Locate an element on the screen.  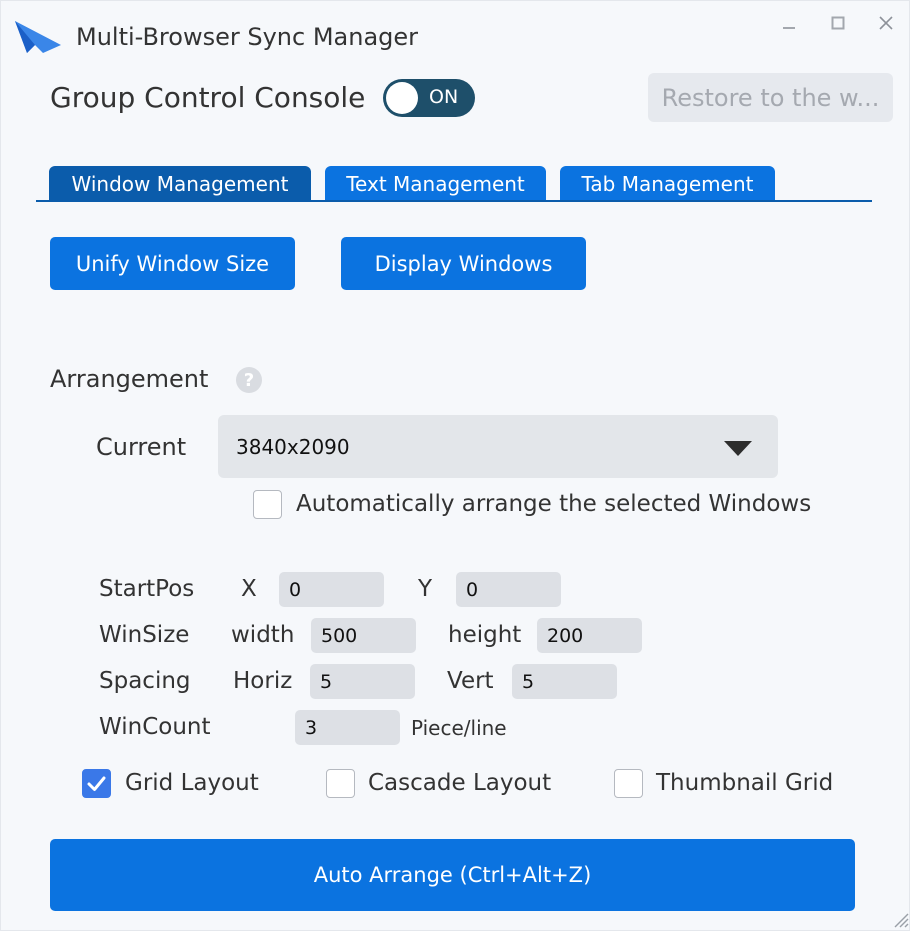
spacing-vert-label: Vert is located at coordinates (470, 681).